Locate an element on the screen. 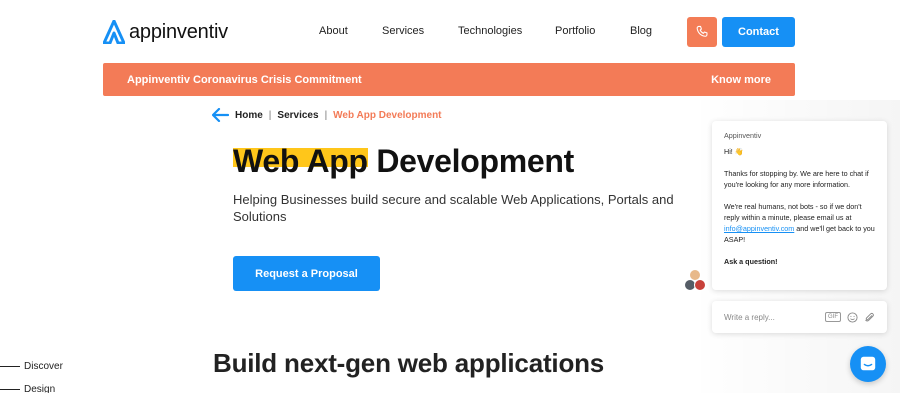  chat-input-icons: GIF is located at coordinates (850, 317).